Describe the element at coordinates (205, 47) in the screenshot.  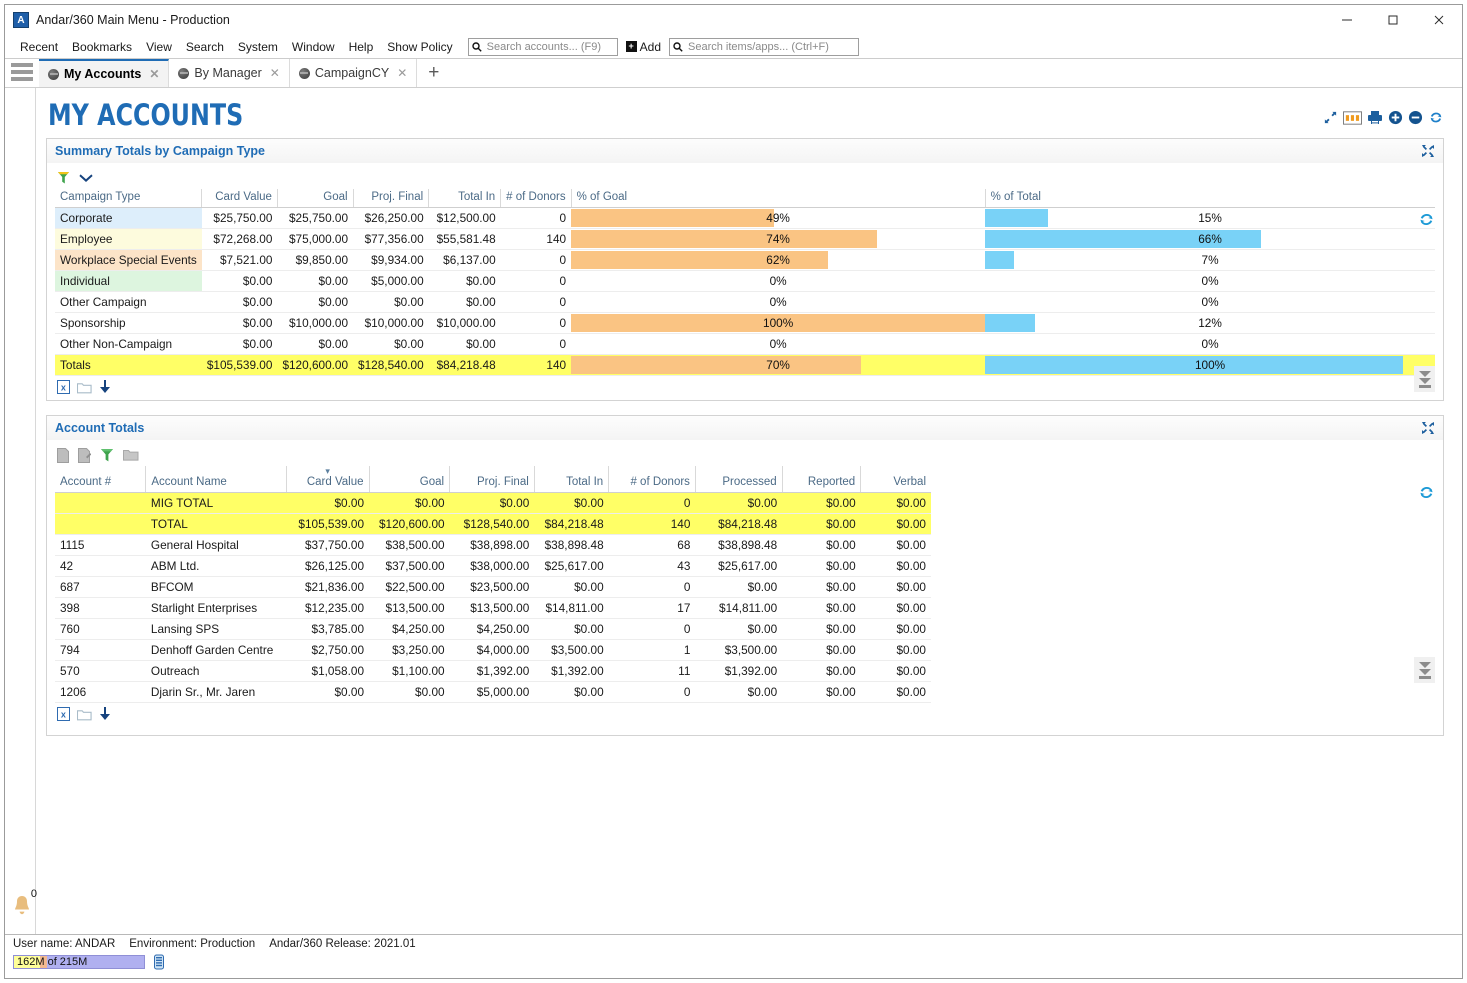
I see `menu-search: Search` at that location.